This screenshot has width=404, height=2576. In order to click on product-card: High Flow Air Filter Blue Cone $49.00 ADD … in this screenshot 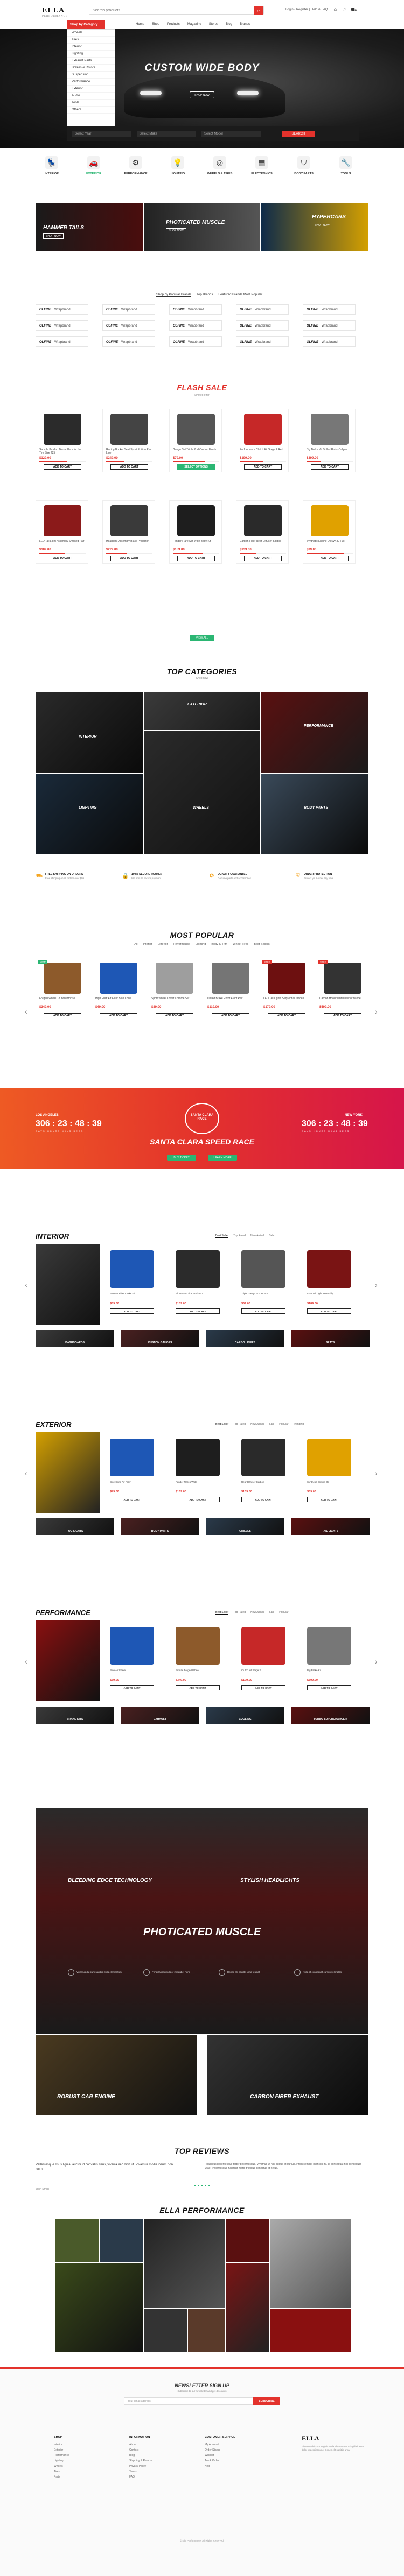, I will do `click(118, 989)`.